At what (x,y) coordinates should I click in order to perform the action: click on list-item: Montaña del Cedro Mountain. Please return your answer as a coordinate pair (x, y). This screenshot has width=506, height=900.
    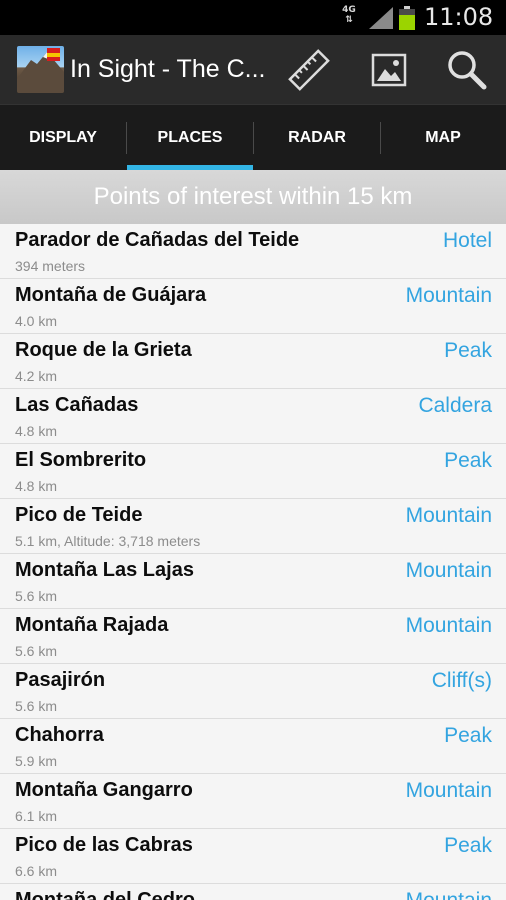
    Looking at the image, I should click on (253, 892).